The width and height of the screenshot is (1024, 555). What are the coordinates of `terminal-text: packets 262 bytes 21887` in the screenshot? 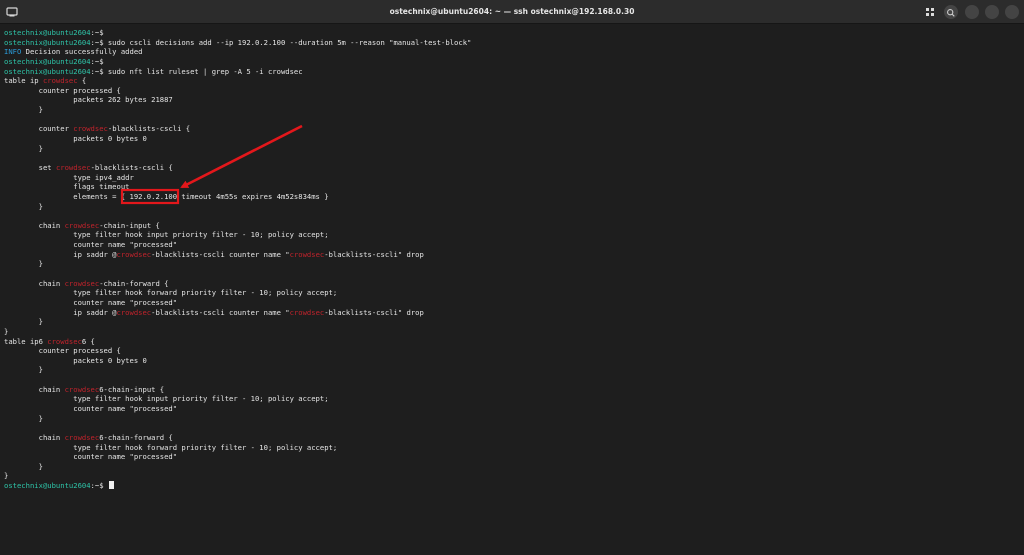 It's located at (88, 100).